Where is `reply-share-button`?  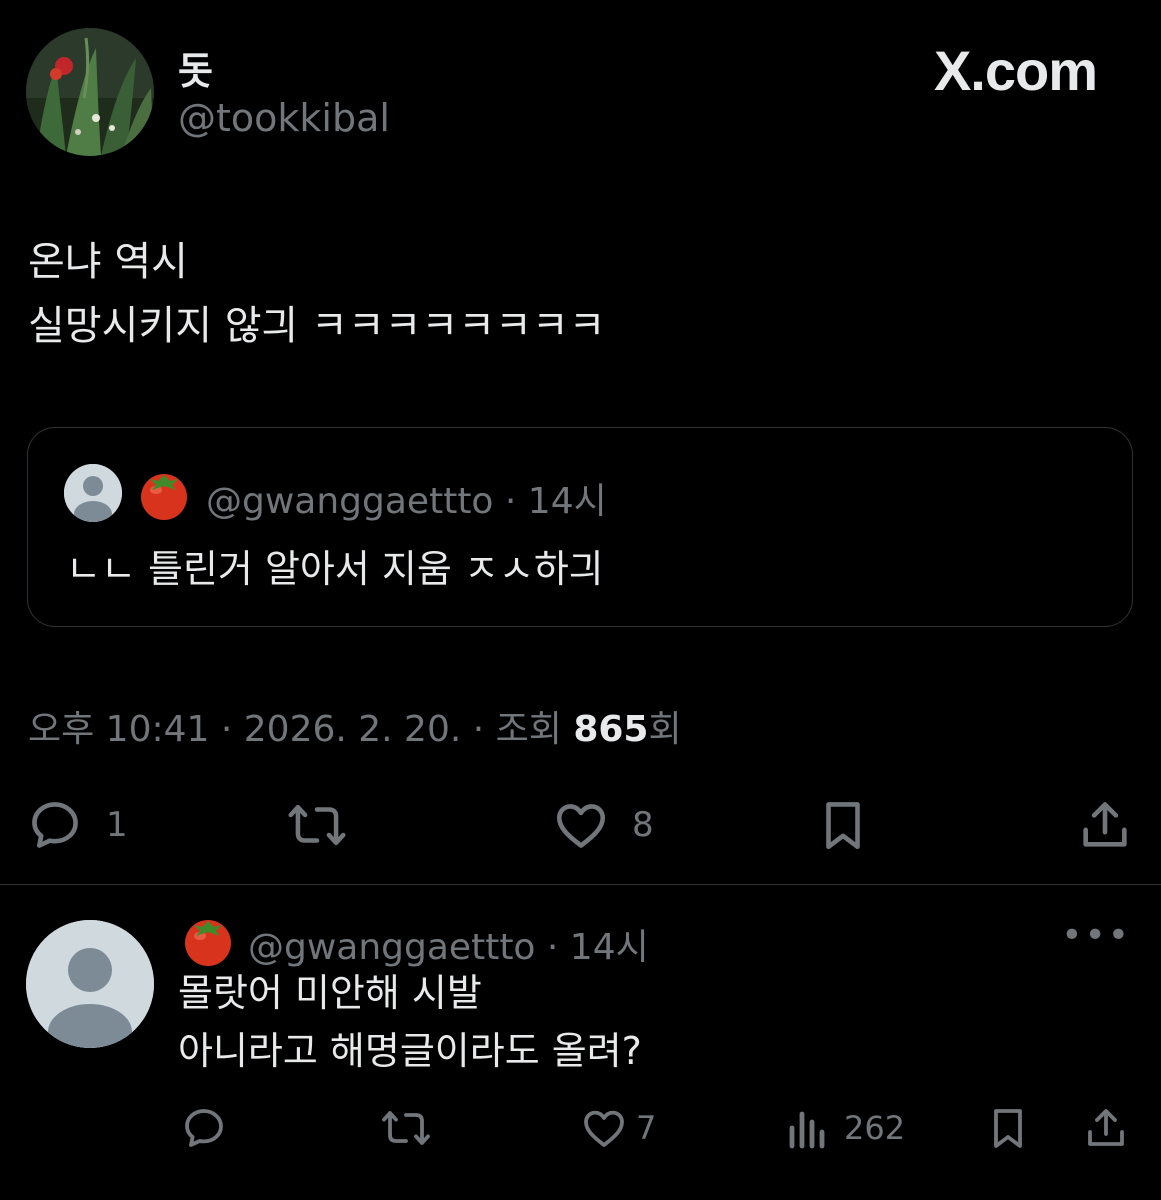
reply-share-button is located at coordinates (1106, 1128).